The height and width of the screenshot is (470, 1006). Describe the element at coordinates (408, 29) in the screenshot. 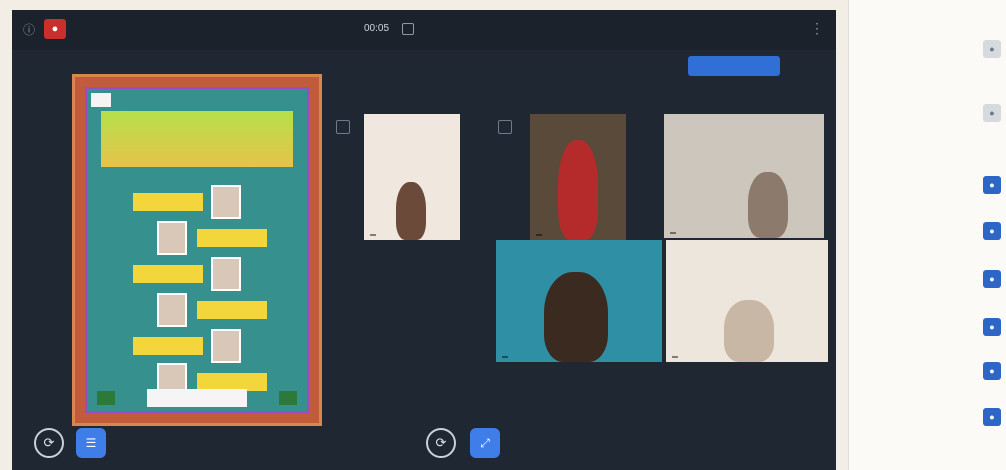

I see `layout-icon` at that location.